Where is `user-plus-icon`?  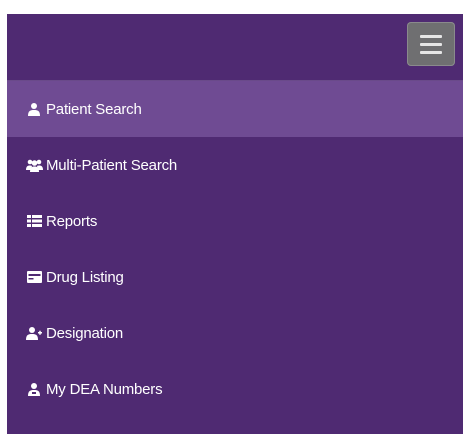
user-plus-icon is located at coordinates (34, 333).